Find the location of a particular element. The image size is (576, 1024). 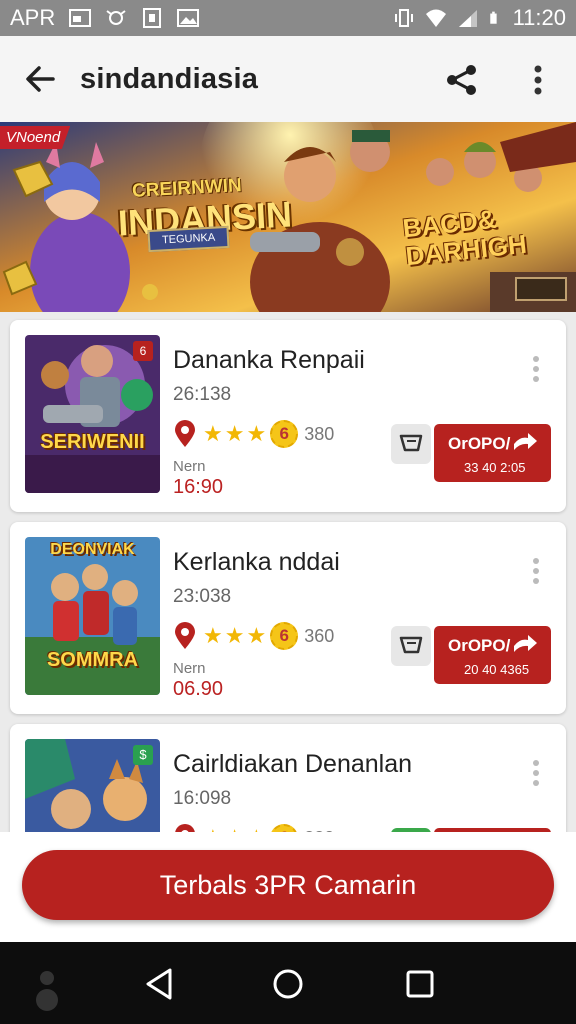

review-count: 360 is located at coordinates (319, 635).